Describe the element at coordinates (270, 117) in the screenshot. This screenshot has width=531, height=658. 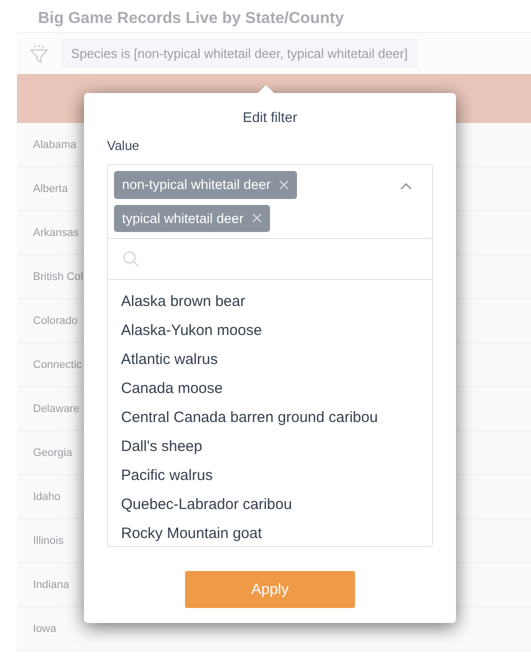
I see `popup-title: Edit filter` at that location.